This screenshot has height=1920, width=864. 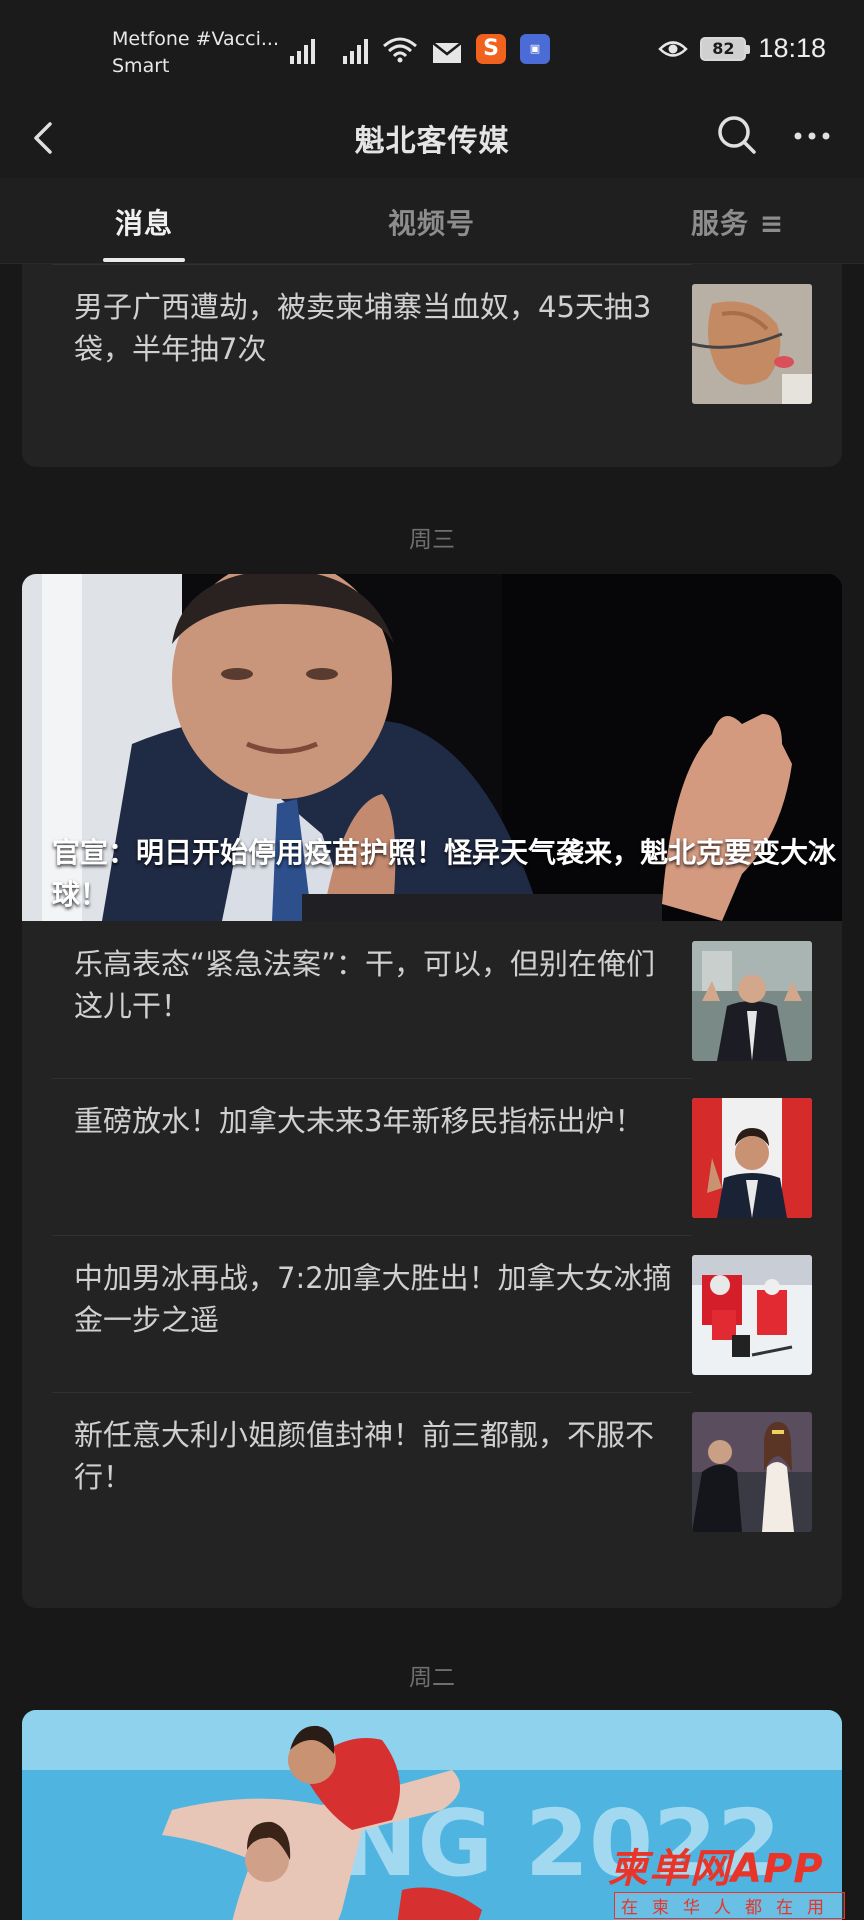 I want to click on eye-icon, so click(x=673, y=48).